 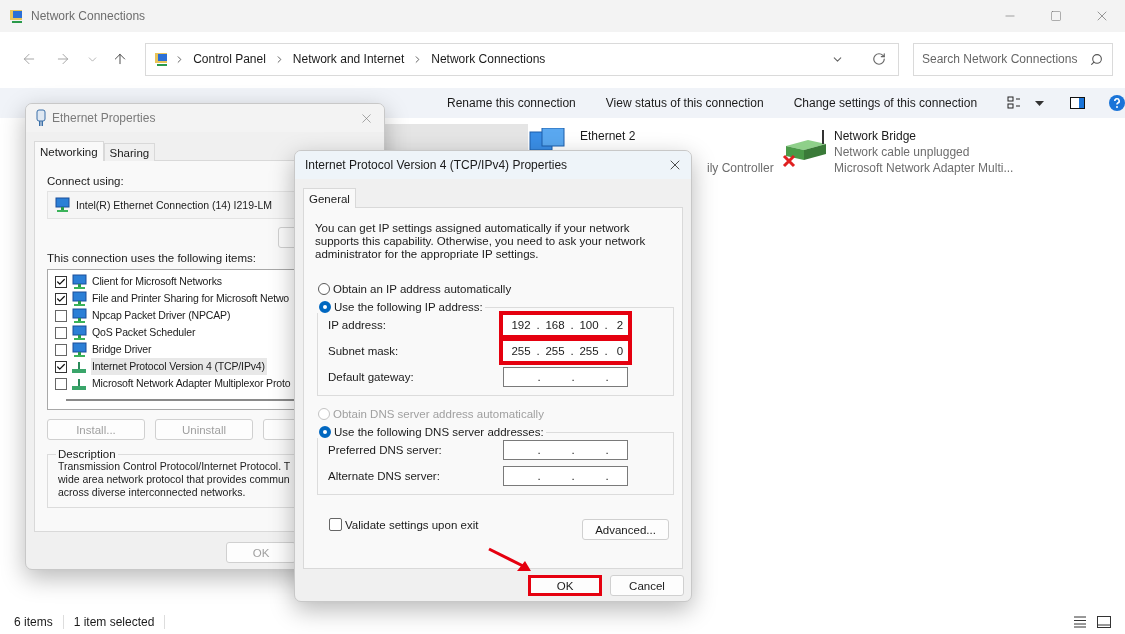 What do you see at coordinates (39, 622) in the screenshot?
I see `item-count: 6 items` at bounding box center [39, 622].